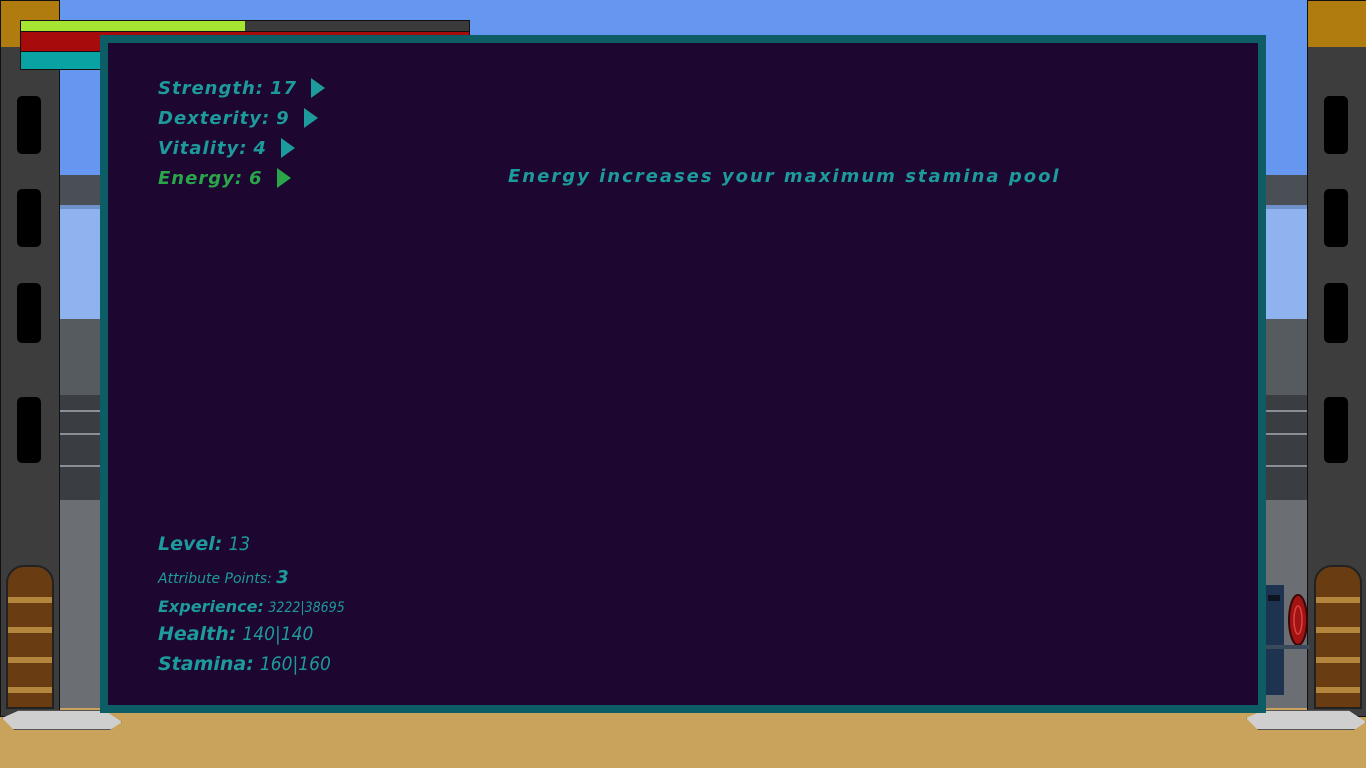 The width and height of the screenshot is (1366, 768). What do you see at coordinates (283, 118) in the screenshot?
I see `attribute-value: 9` at bounding box center [283, 118].